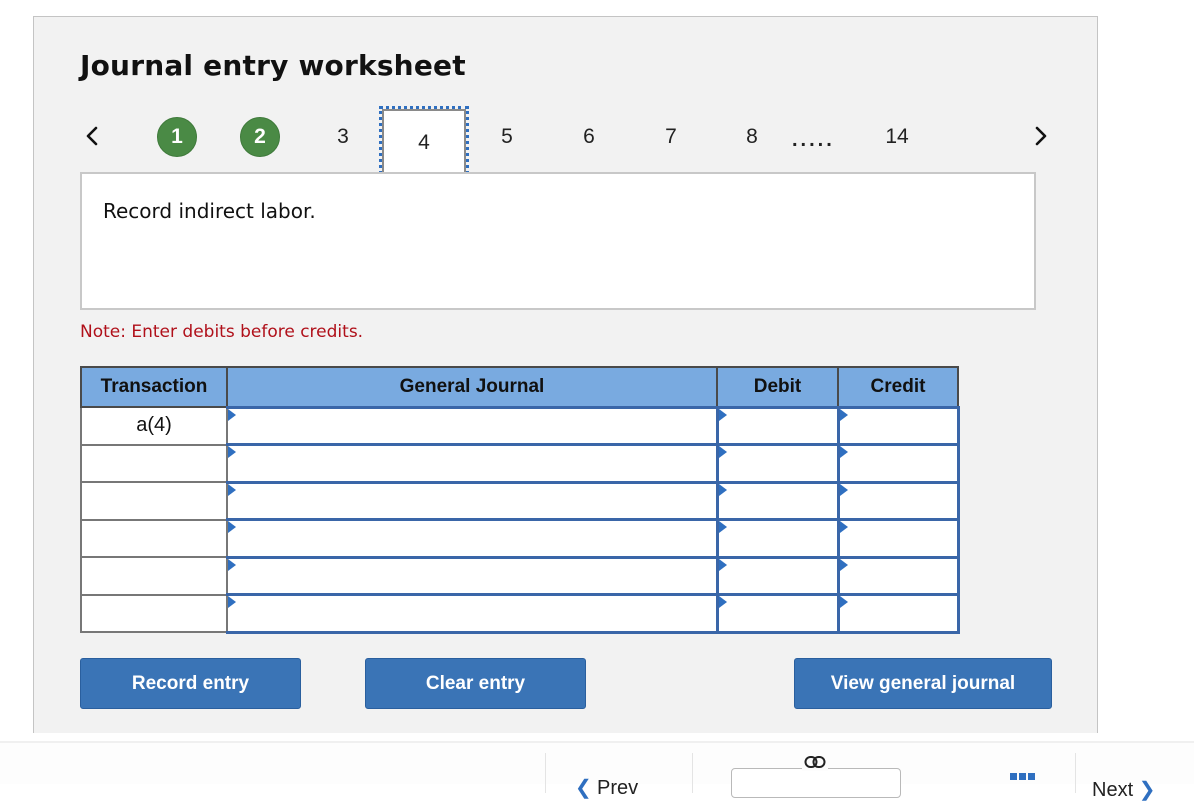 Image resolution: width=1194 pixels, height=802 pixels. What do you see at coordinates (472, 387) in the screenshot?
I see `header-general-journal: General Journal` at bounding box center [472, 387].